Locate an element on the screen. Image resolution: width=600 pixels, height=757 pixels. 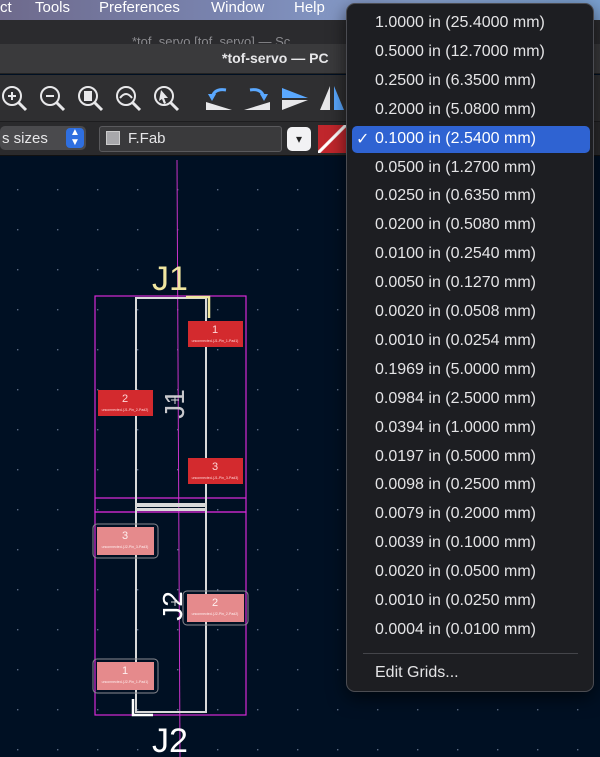
grid-size-option: 0.0984 in (2.5000 mm) is located at coordinates (471, 399).